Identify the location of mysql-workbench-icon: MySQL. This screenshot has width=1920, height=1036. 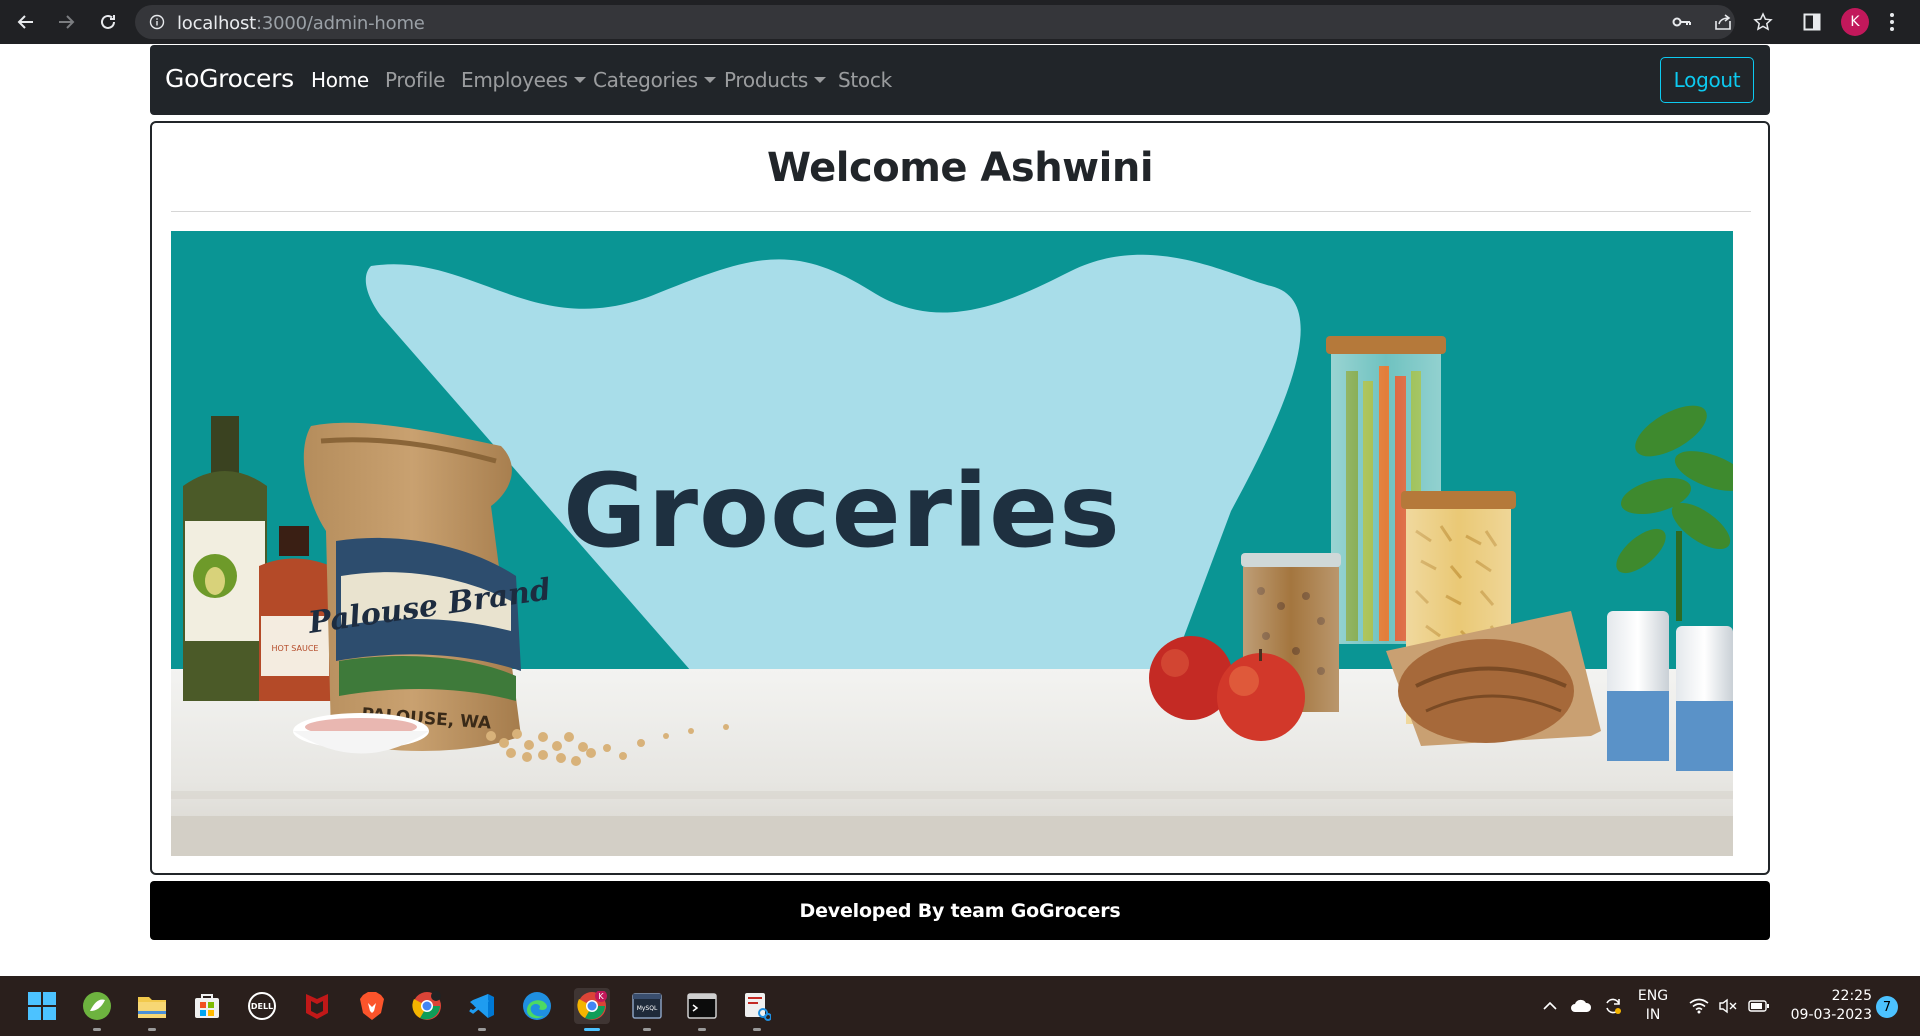
(647, 1009).